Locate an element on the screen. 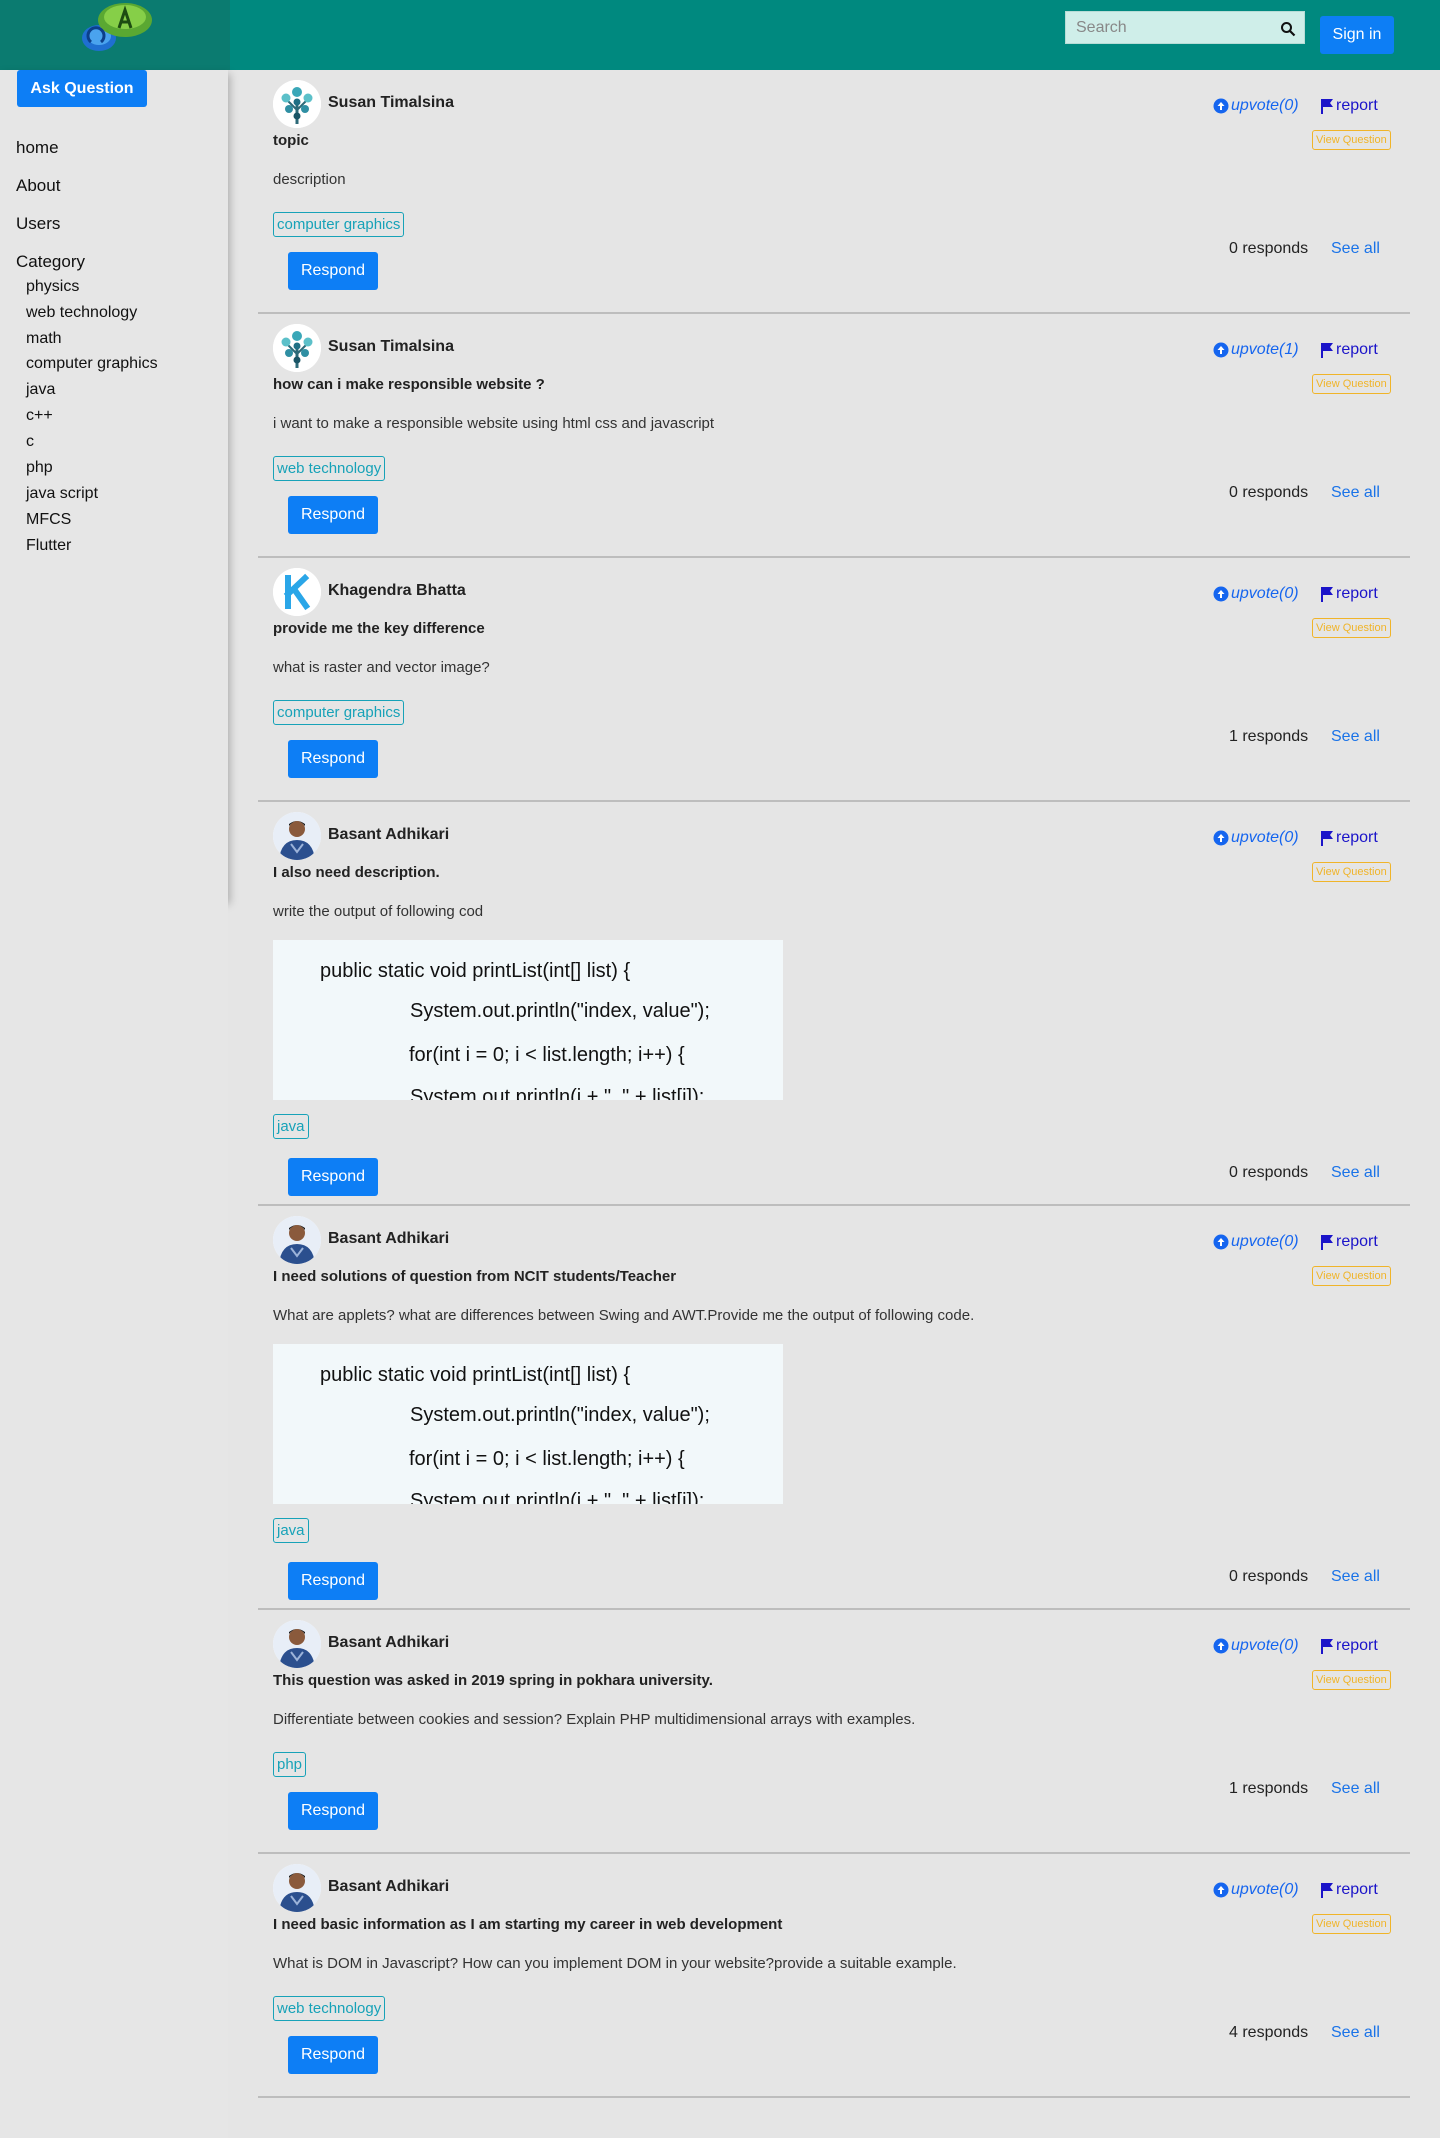 Image resolution: width=1440 pixels, height=2138 pixels. upvote-label: upvote(1) is located at coordinates (1265, 349).